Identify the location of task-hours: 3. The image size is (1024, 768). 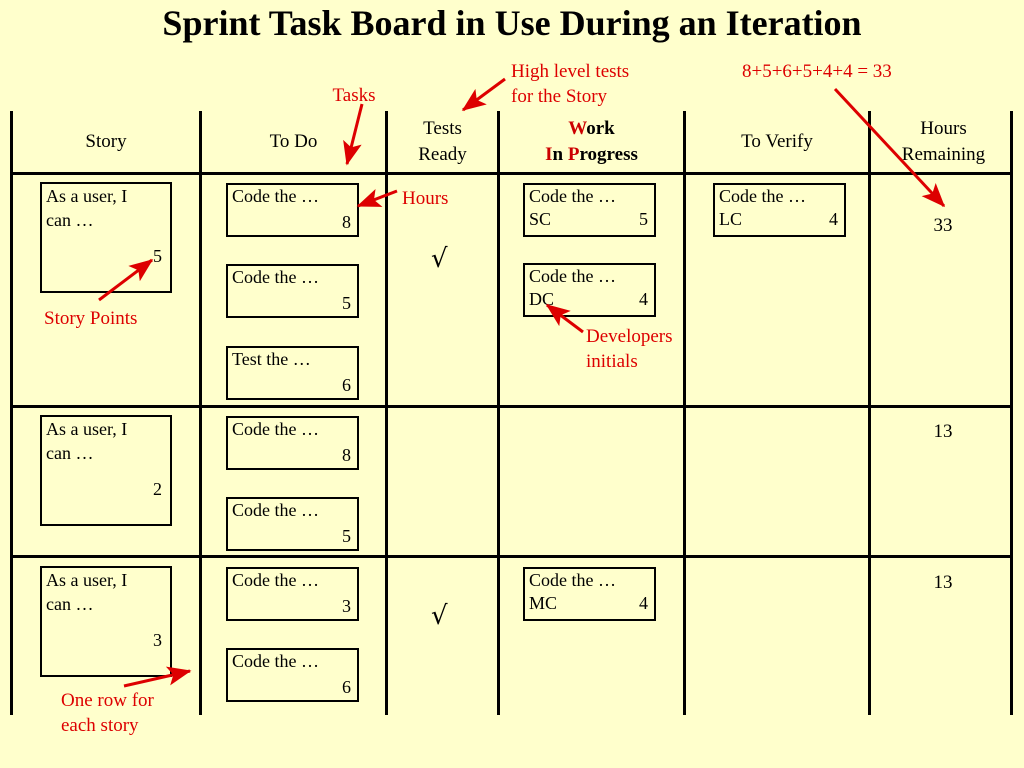
(346, 606).